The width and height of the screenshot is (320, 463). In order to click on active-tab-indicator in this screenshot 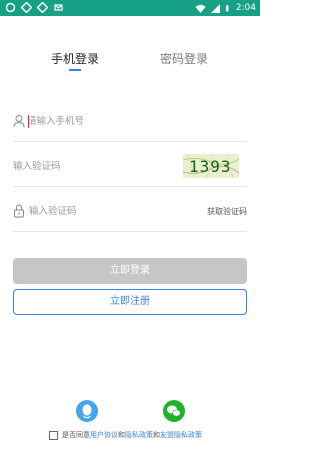, I will do `click(75, 70)`.